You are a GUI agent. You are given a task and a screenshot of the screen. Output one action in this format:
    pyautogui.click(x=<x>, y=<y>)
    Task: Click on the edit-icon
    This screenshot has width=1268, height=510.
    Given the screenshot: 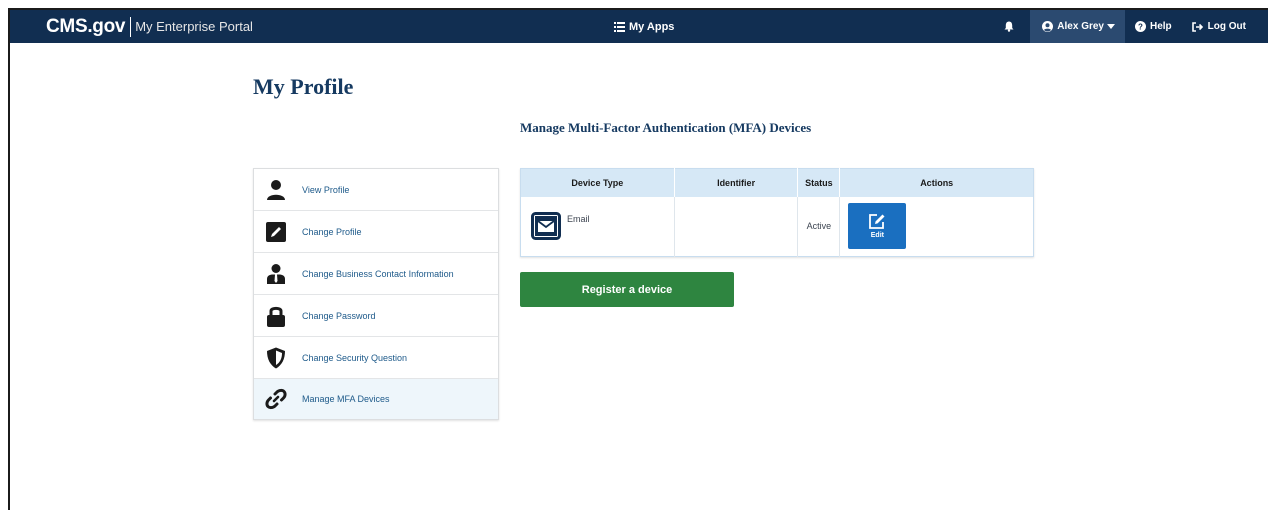 What is the action you would take?
    pyautogui.click(x=877, y=222)
    